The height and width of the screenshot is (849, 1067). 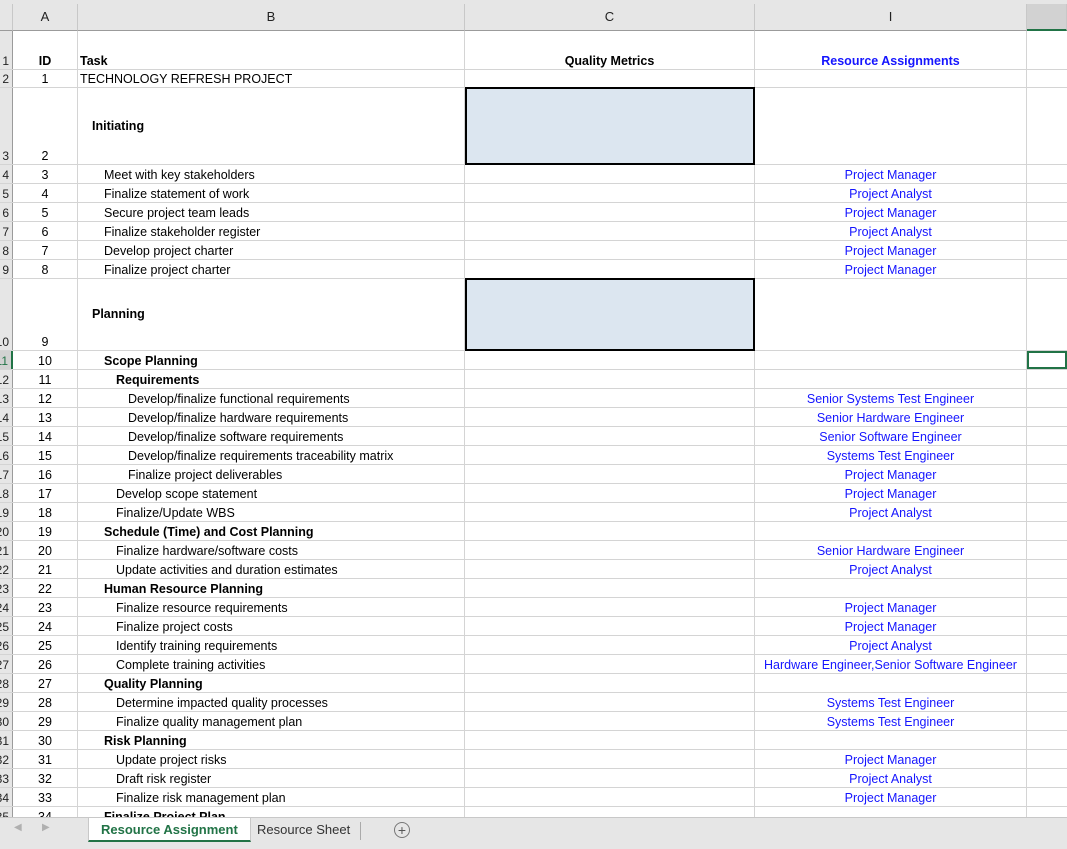 I want to click on id-cell: 33, so click(x=45, y=797).